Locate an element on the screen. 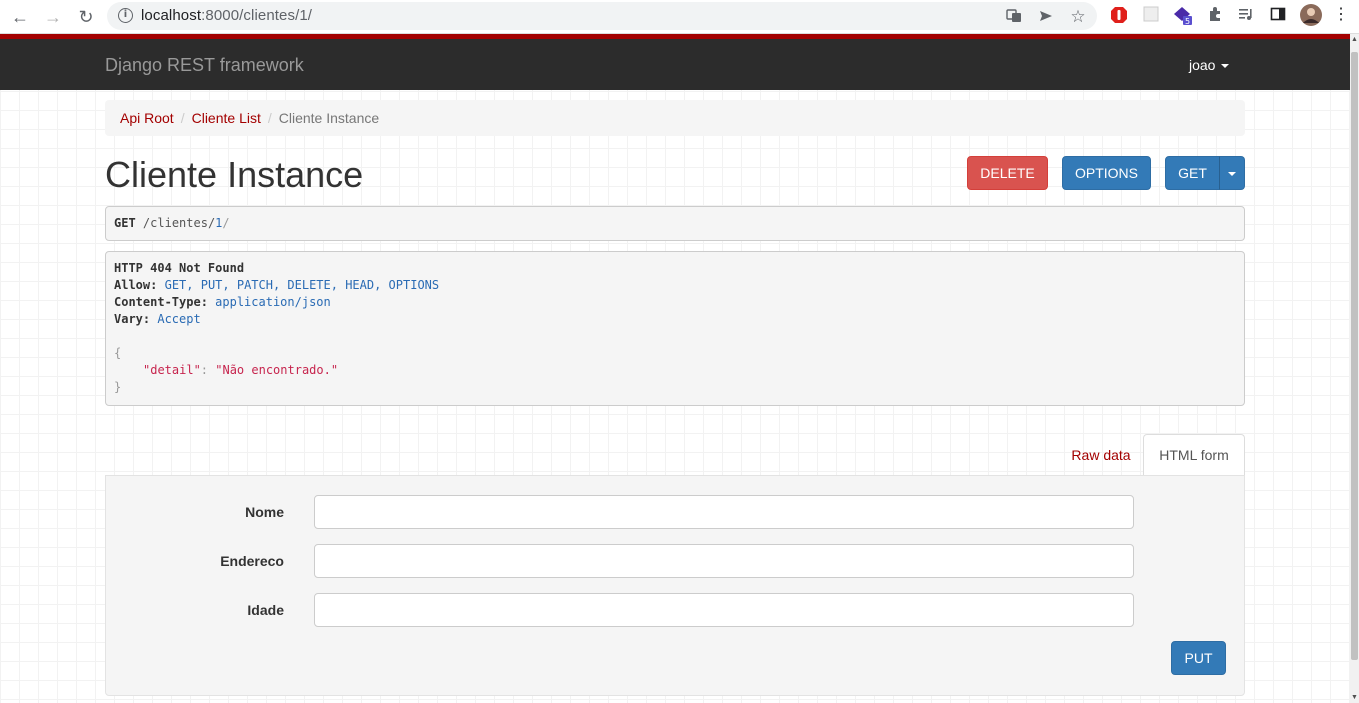 The image size is (1359, 703). scroll-down-icon: ▼ is located at coordinates (1354, 697).